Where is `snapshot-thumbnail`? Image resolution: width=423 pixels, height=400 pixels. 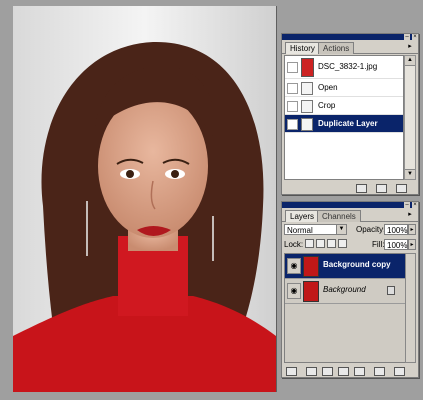 snapshot-thumbnail is located at coordinates (307, 67).